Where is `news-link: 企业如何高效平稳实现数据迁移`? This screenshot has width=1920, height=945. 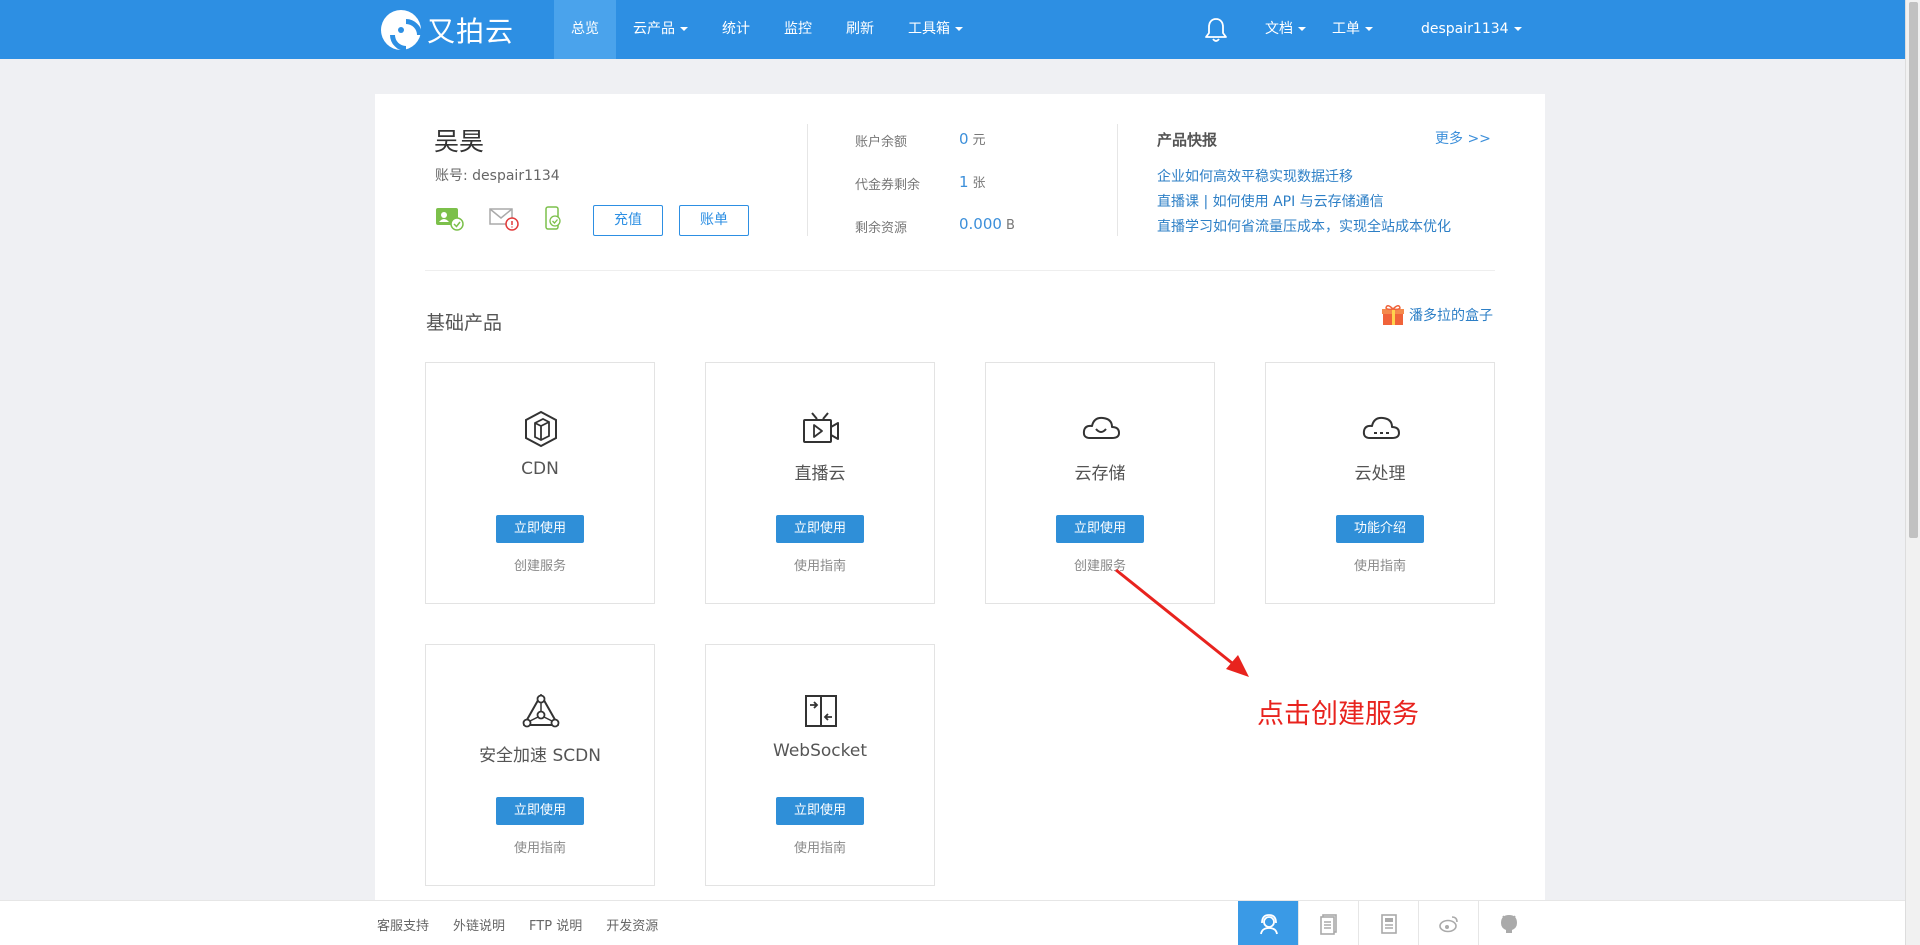 news-link: 企业如何高效平稳实现数据迁移 is located at coordinates (1255, 176).